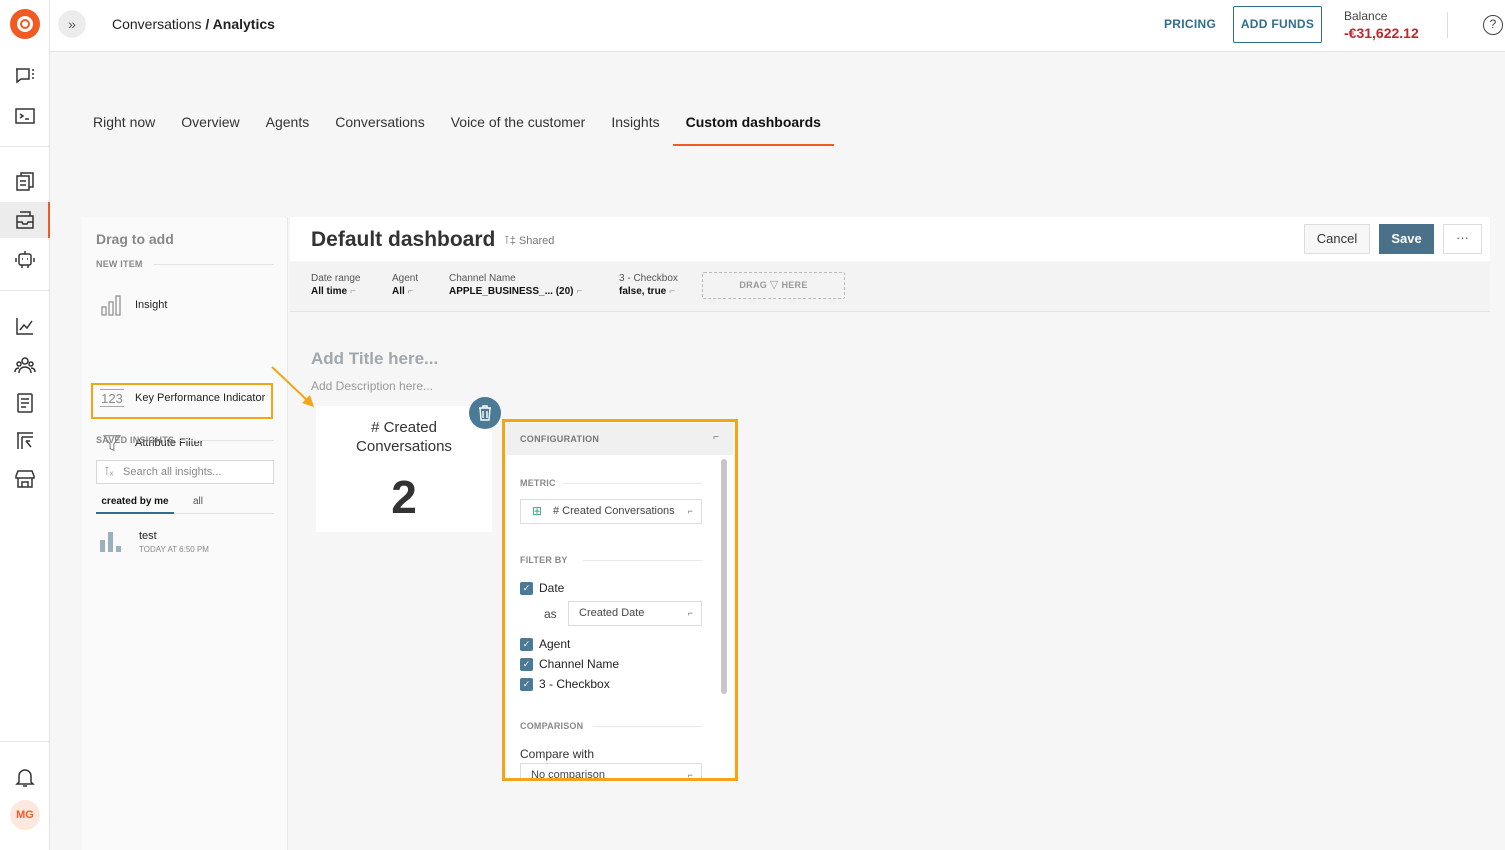 This screenshot has width=1505, height=850. Describe the element at coordinates (398, 291) in the screenshot. I see `filter-value: All` at that location.